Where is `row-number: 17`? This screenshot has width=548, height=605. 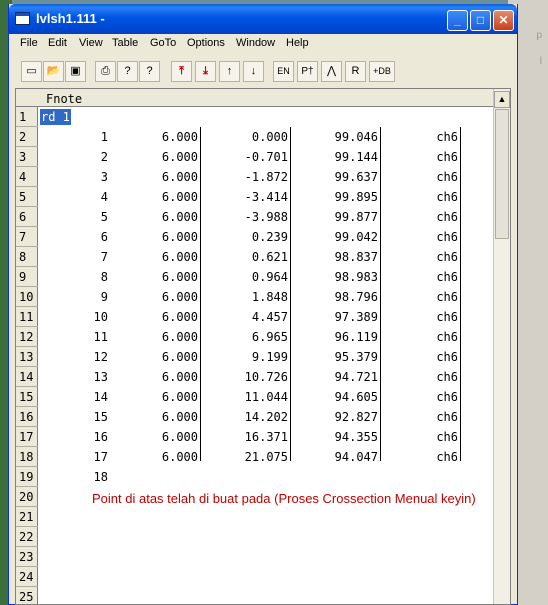 row-number: 17 is located at coordinates (27, 437).